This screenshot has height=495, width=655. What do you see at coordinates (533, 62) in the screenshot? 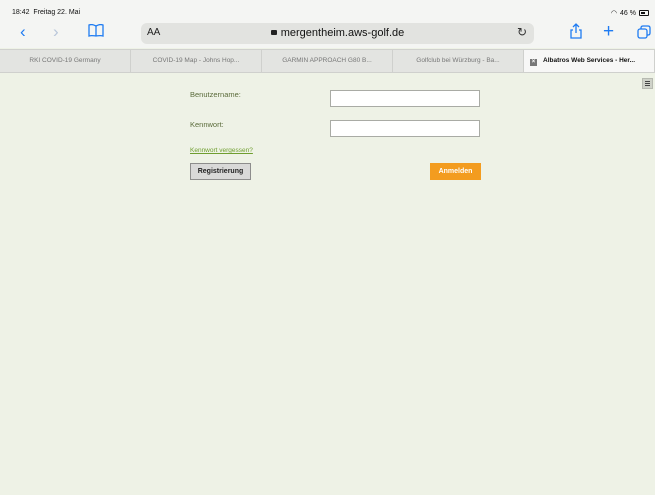
I see `close-tab-icon: ×` at bounding box center [533, 62].